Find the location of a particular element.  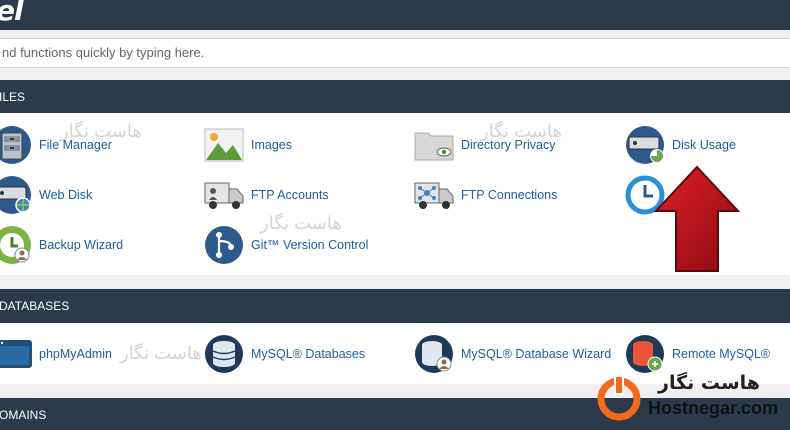

watermark: هاست نگار is located at coordinates (161, 353).